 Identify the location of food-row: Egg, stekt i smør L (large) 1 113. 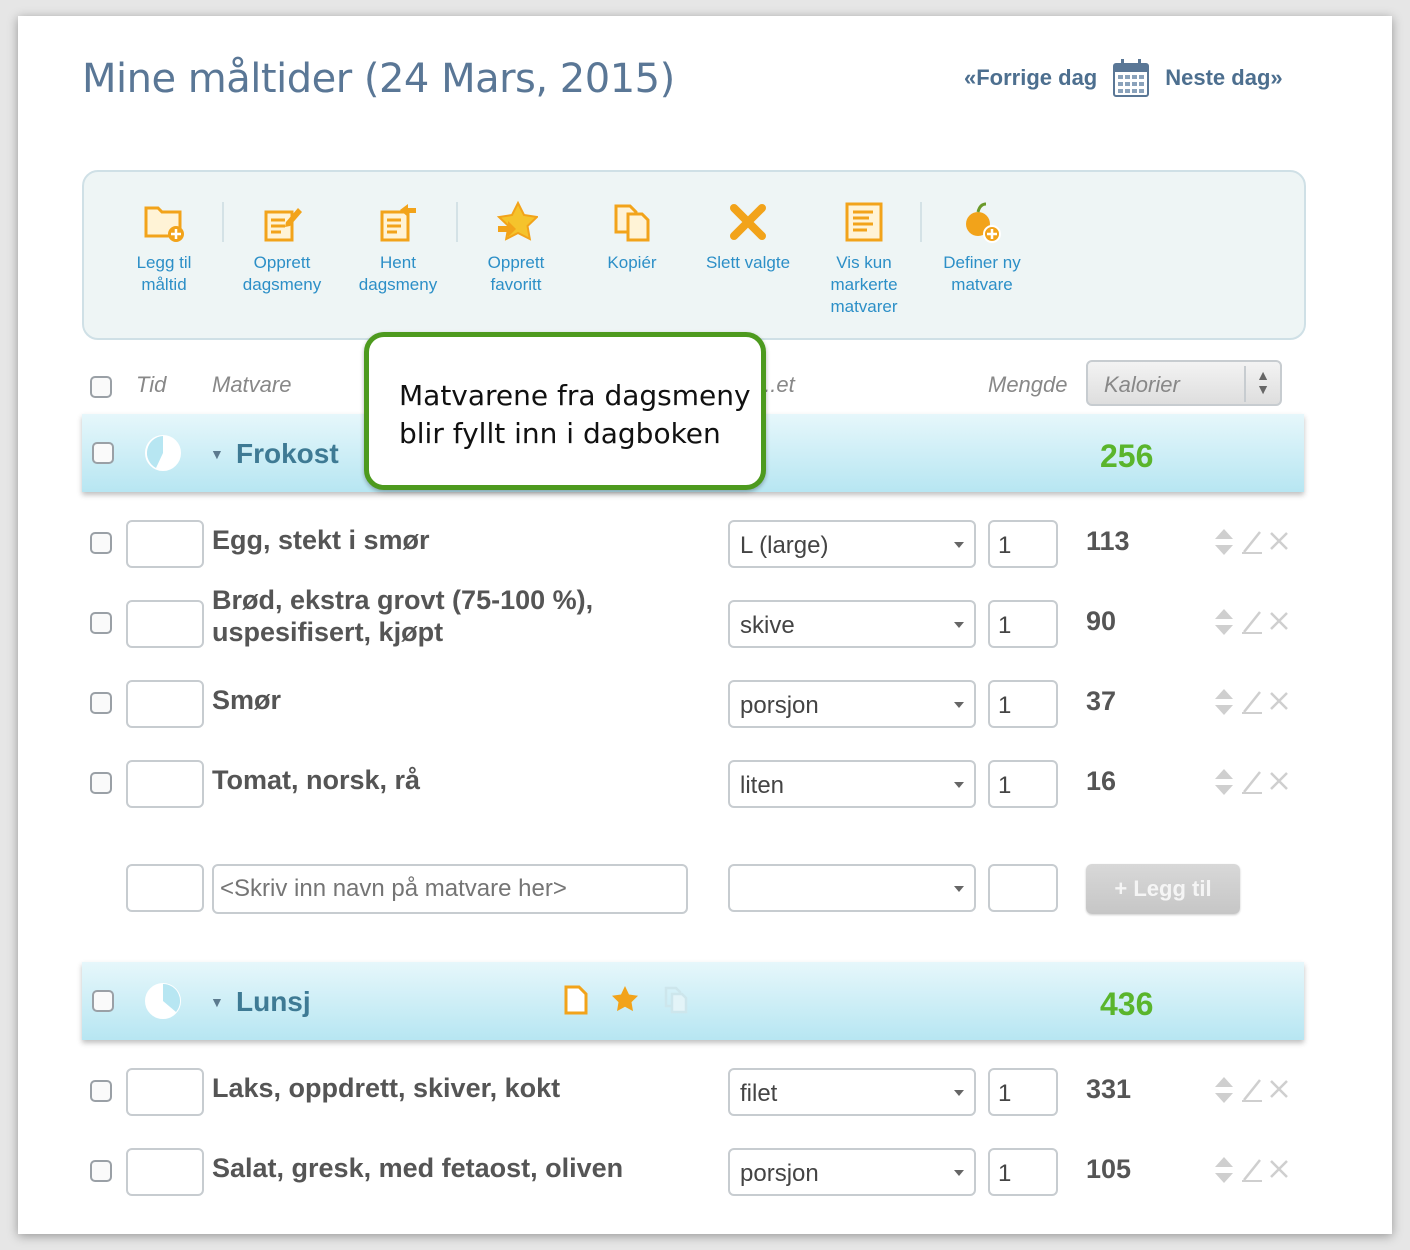
(705, 544).